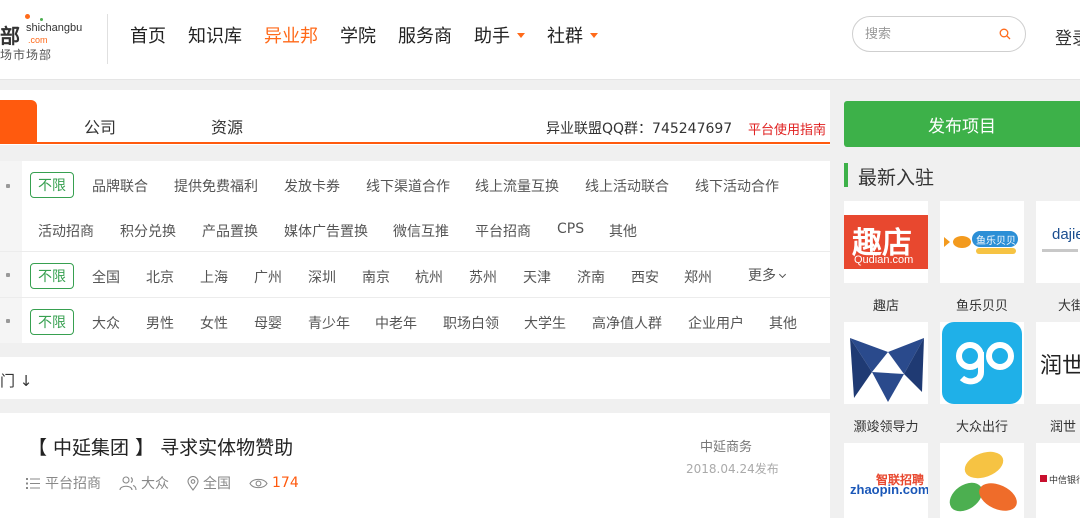  I want to click on brand-logo-runshi: 润世, so click(1058, 363).